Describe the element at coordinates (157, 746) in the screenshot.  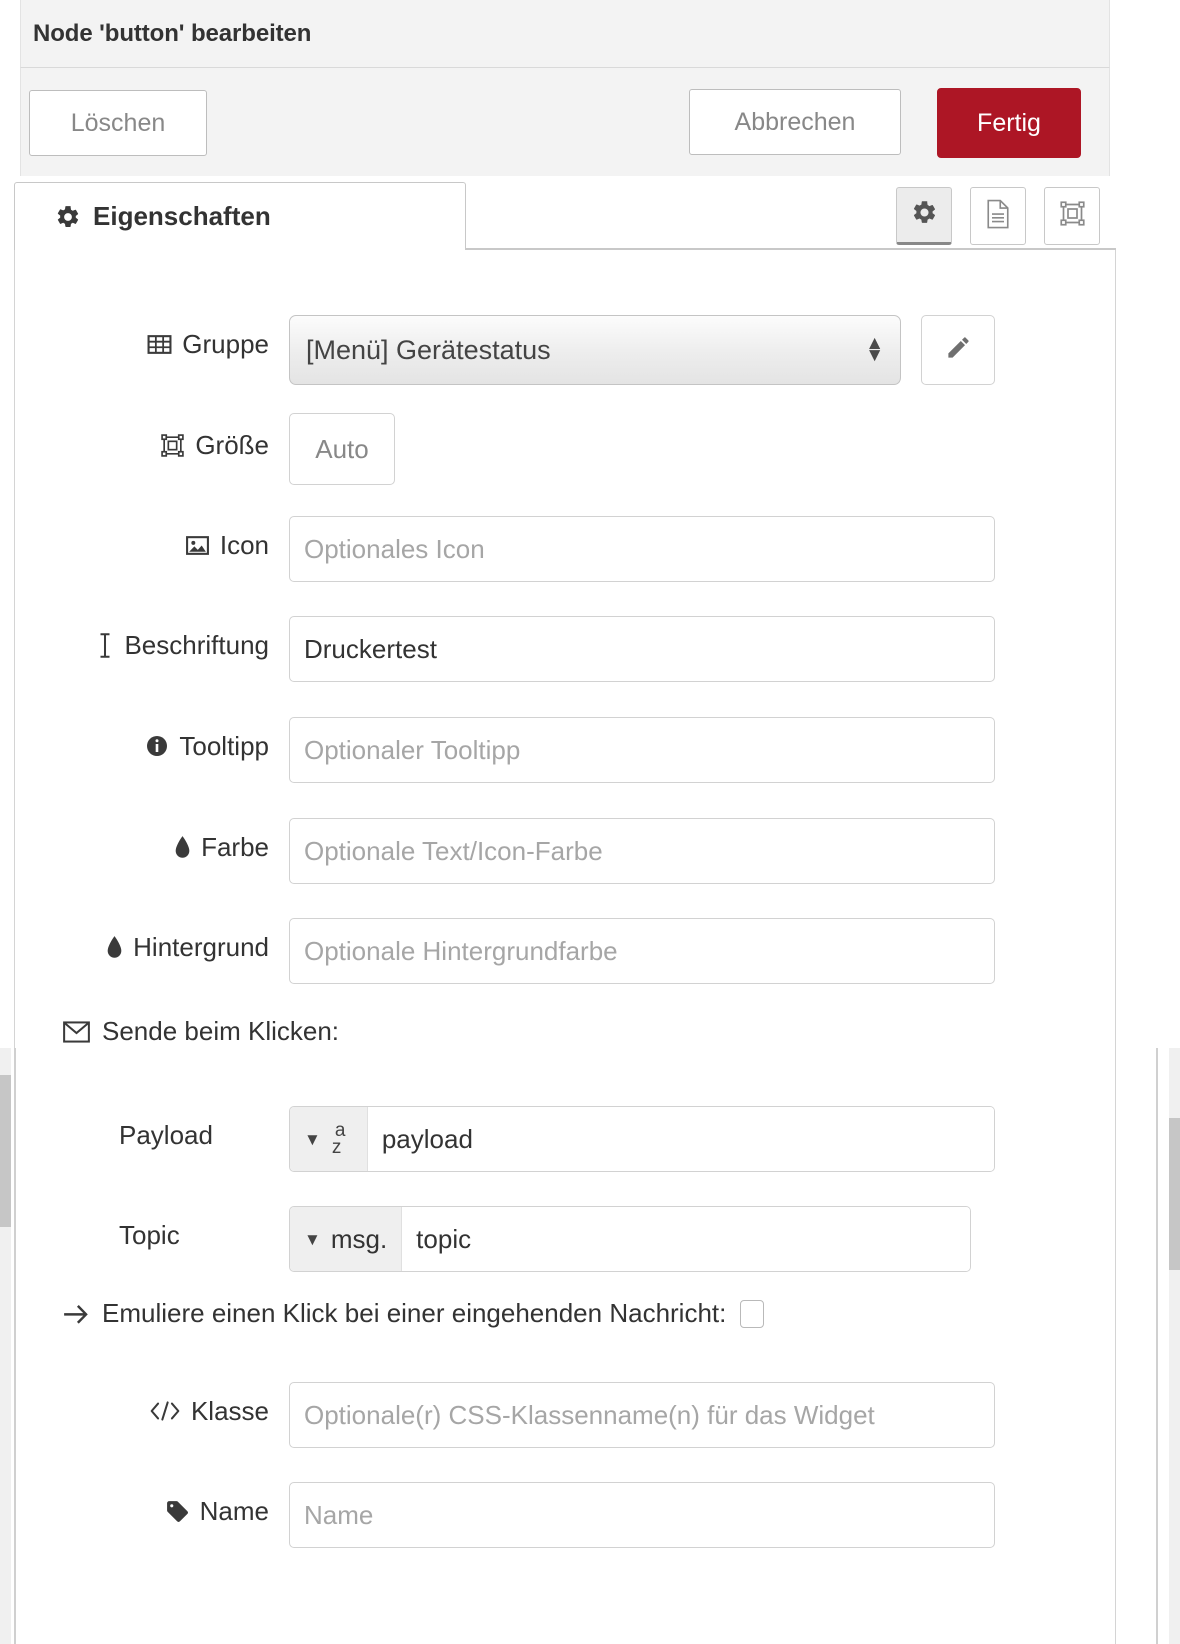
I see `info-circle-icon` at that location.